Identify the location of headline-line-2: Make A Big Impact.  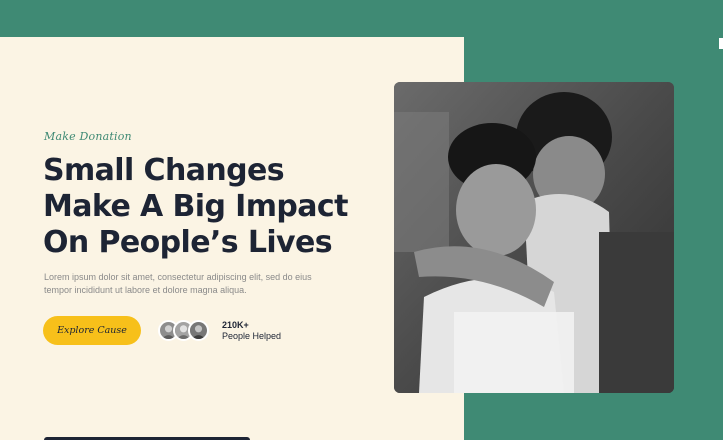
(195, 206).